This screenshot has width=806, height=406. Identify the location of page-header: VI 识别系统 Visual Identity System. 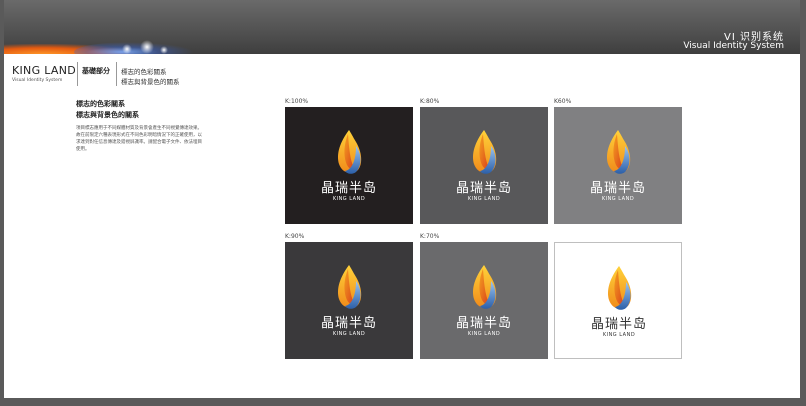
(402, 29).